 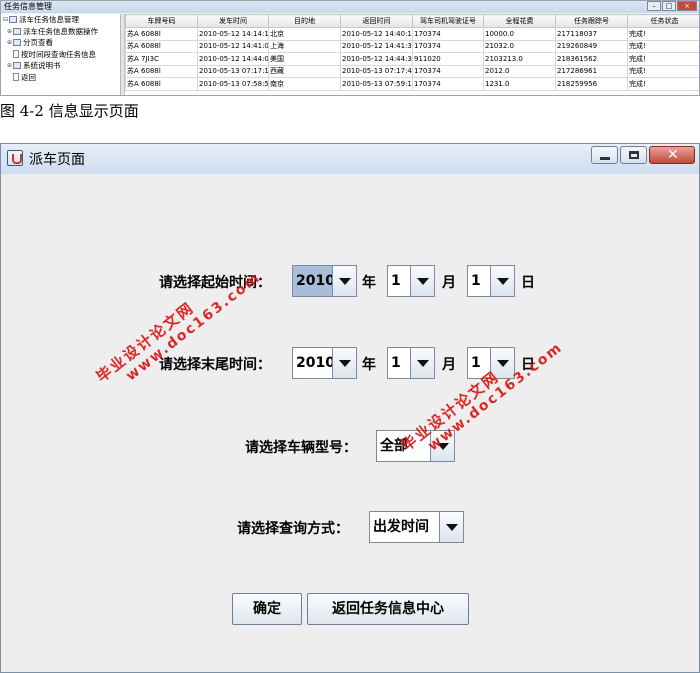 What do you see at coordinates (233, 21) in the screenshot?
I see `column-header: 发车时间` at bounding box center [233, 21].